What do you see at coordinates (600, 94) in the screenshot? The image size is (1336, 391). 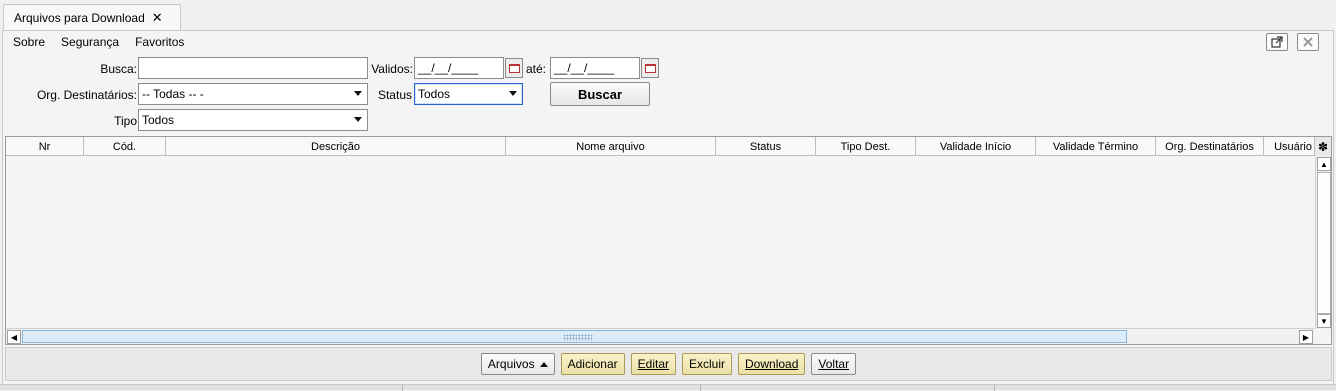 I see `buscar-button: Buscar` at bounding box center [600, 94].